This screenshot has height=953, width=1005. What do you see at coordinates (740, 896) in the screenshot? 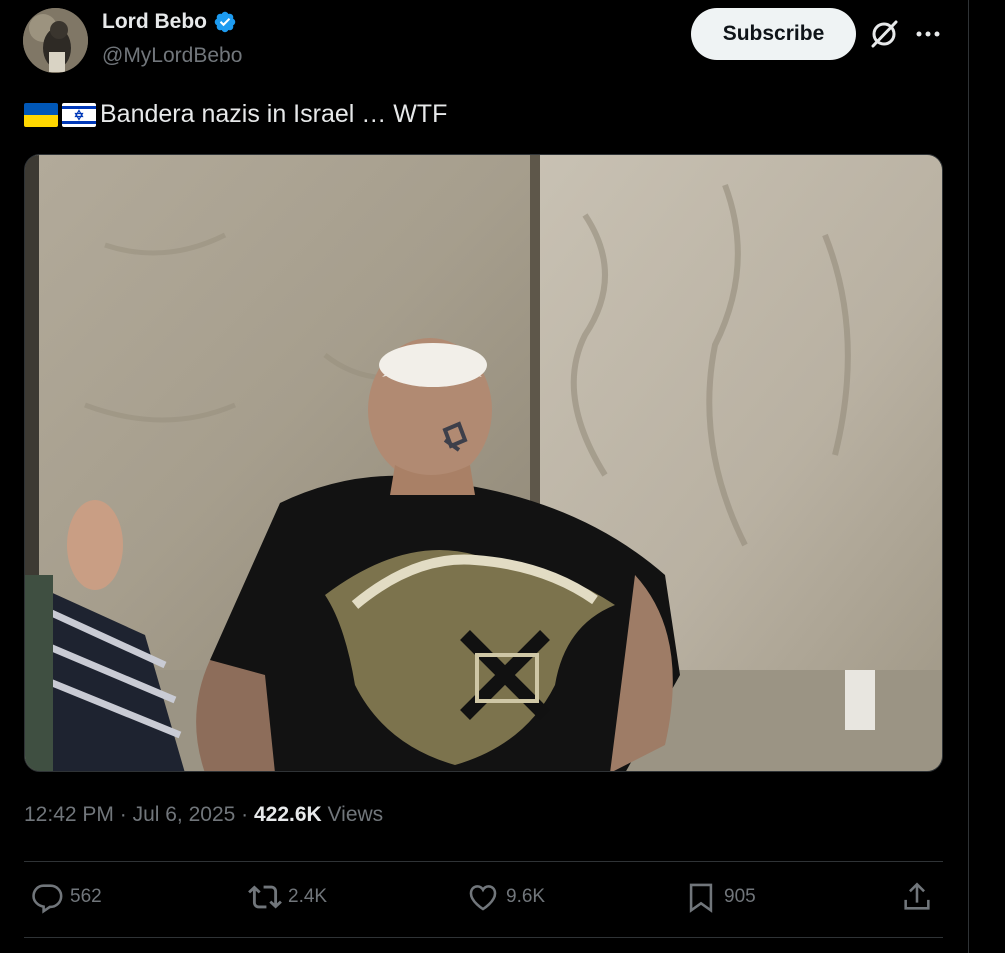
I see `bookmark-count: 905` at bounding box center [740, 896].